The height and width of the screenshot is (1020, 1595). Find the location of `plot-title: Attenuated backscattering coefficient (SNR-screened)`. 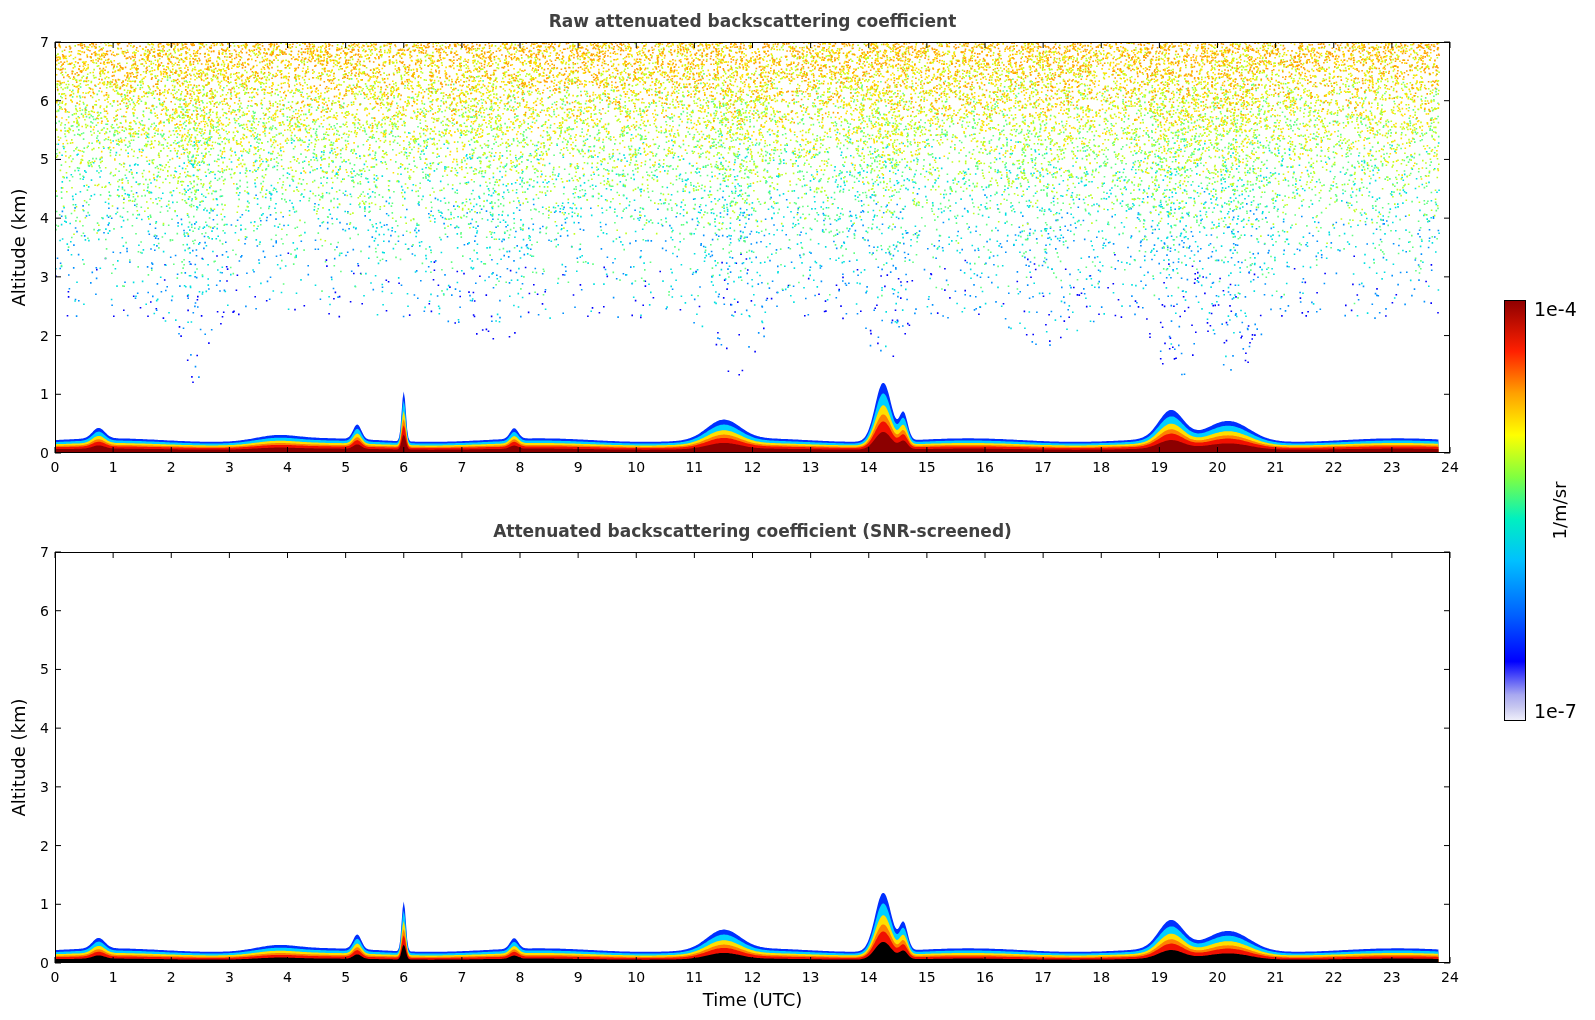

plot-title: Attenuated backscattering coefficient (SNR-screened) is located at coordinates (752, 531).